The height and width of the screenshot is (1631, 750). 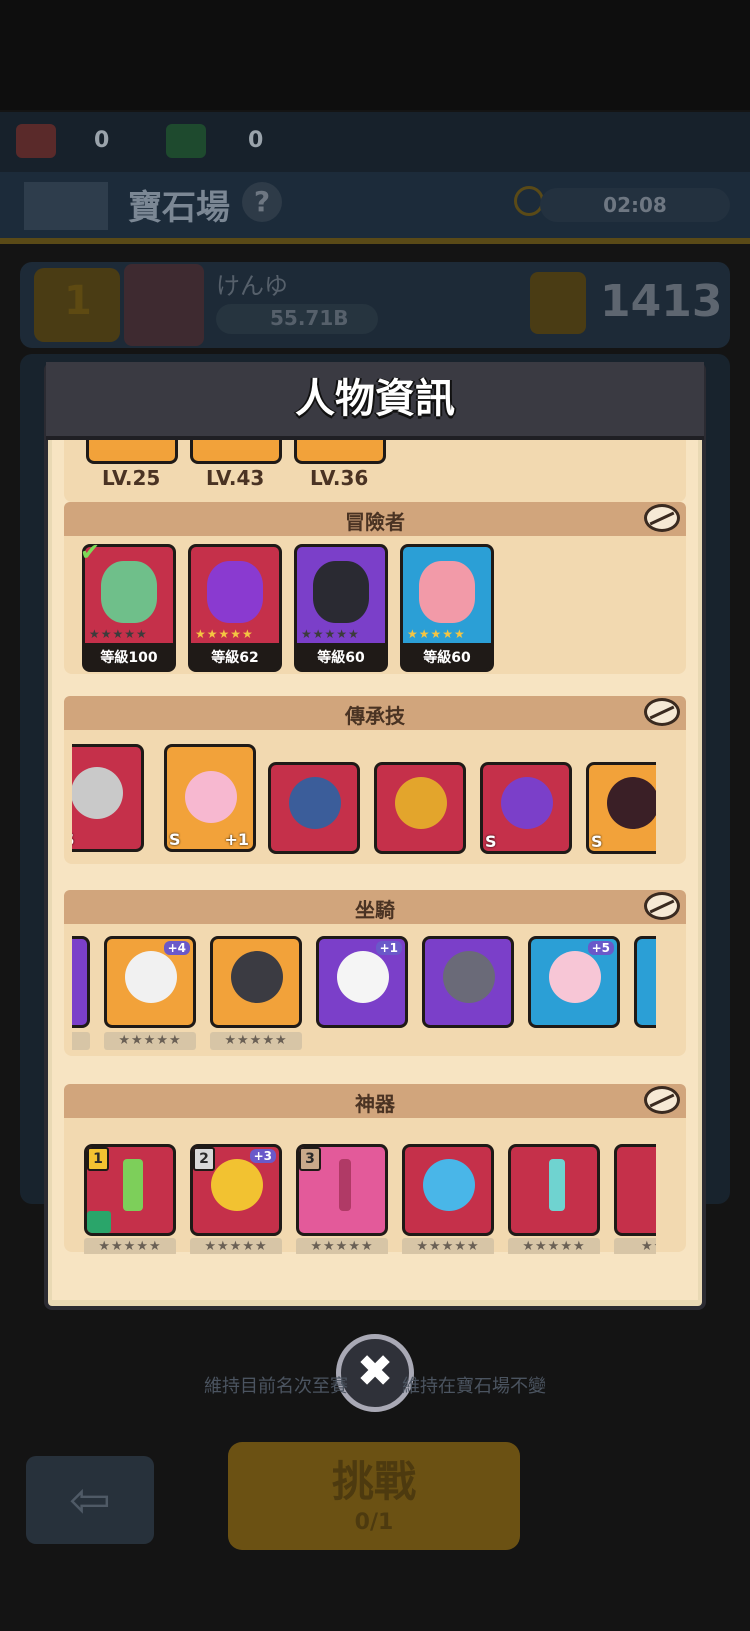 I want to click on mounts-section: 坐騎 ★ +4 ★★★★★ ★★★★★ +1 +5, so click(x=375, y=973).